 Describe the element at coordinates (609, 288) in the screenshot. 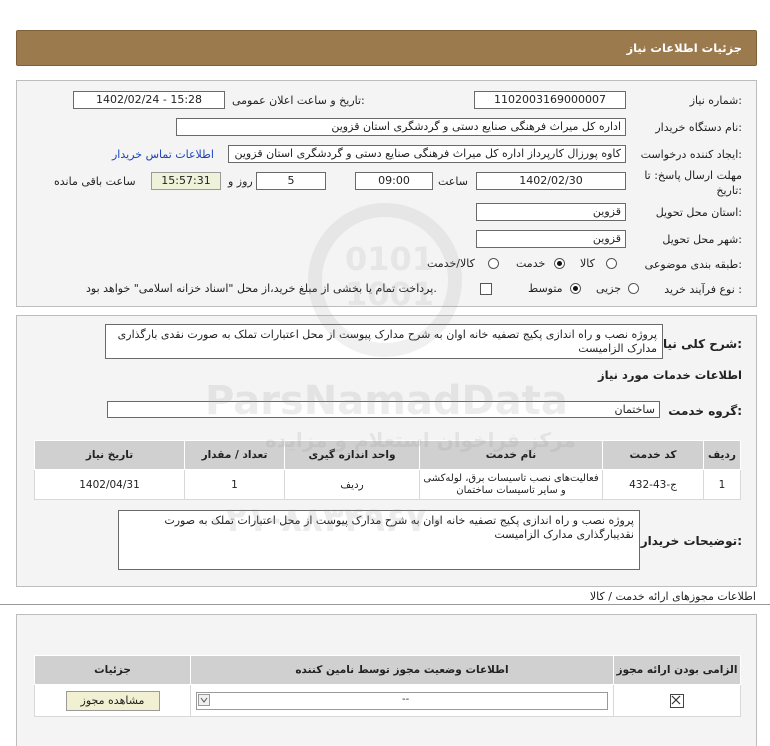

I see `process-option-minor: جزیی` at that location.